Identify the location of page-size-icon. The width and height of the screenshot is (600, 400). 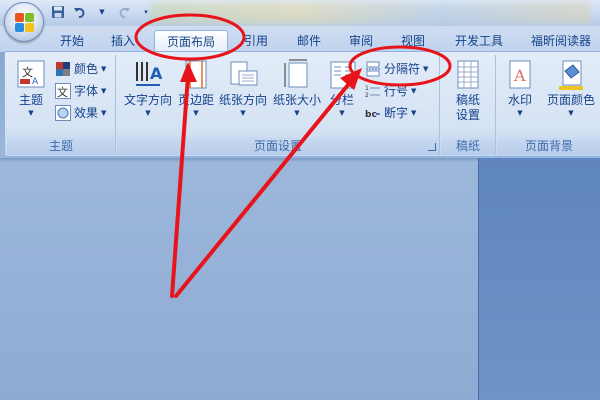
(297, 75).